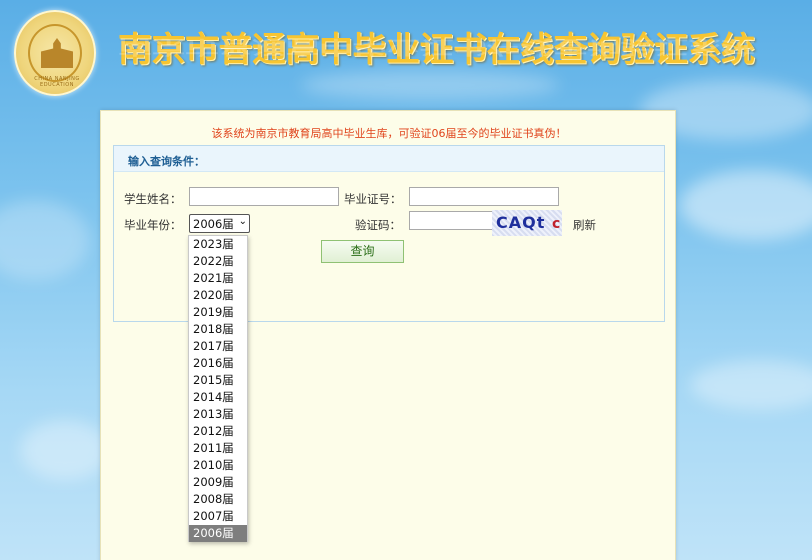  What do you see at coordinates (556, 224) in the screenshot?
I see `captcha-text-tail: c` at bounding box center [556, 224].